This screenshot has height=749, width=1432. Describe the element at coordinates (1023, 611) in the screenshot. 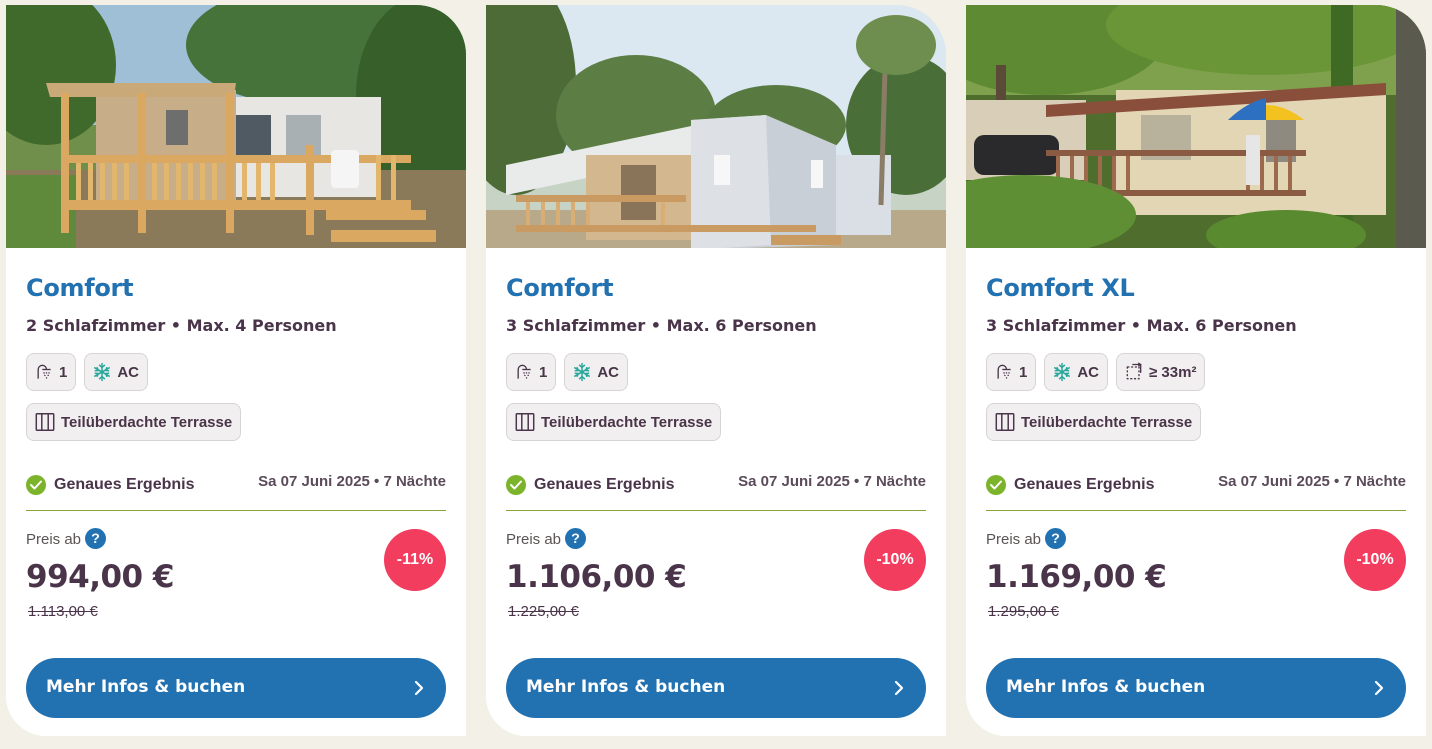

I see `old-price: 1.295,00 €` at that location.